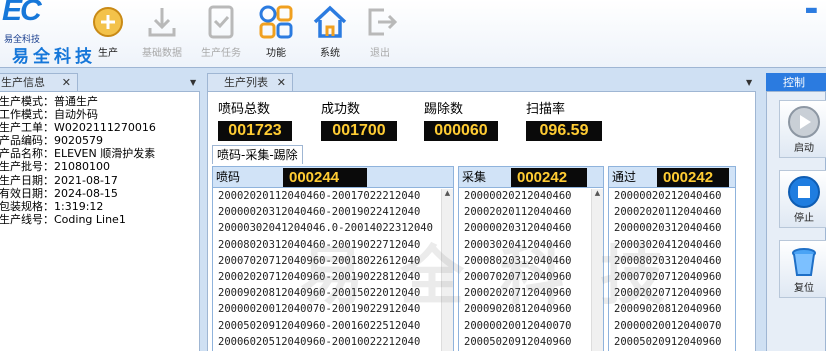 This screenshot has width=826, height=351. I want to click on stat-scan-rate-label: 扫描率, so click(546, 109).